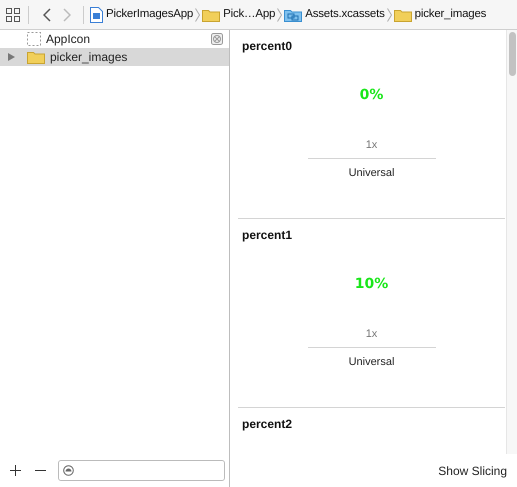  What do you see at coordinates (11, 57) in the screenshot?
I see `disclosure-triangle-icon` at bounding box center [11, 57].